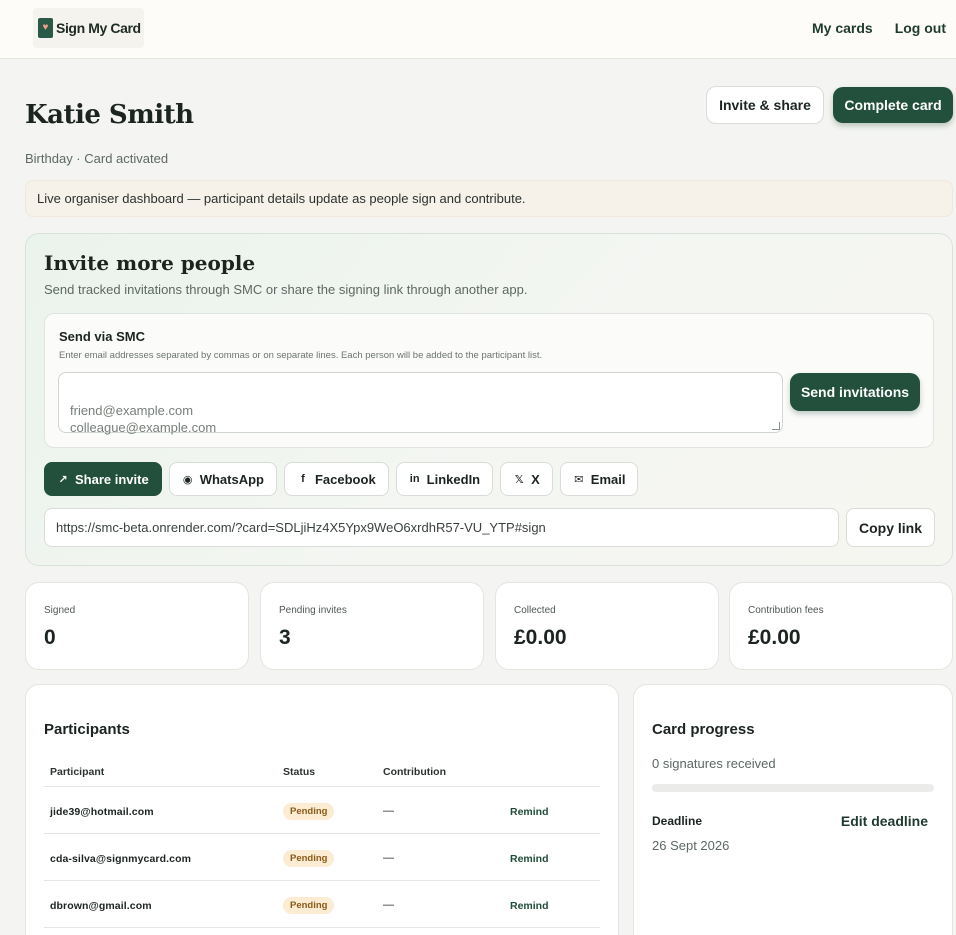 The width and height of the screenshot is (956, 935). What do you see at coordinates (77, 772) in the screenshot?
I see `column-header-participant: Participant` at bounding box center [77, 772].